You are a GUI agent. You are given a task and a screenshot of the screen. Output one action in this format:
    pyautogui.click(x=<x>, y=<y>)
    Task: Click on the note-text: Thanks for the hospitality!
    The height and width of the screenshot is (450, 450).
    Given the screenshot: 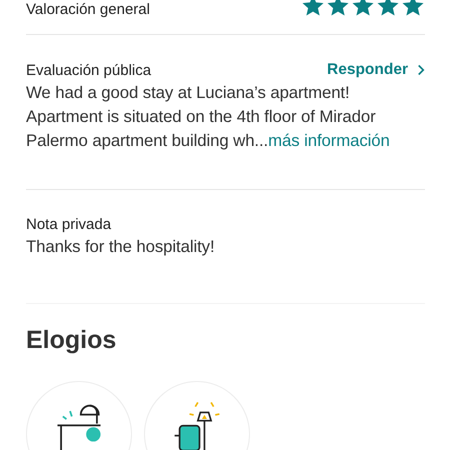 What is the action you would take?
    pyautogui.click(x=121, y=247)
    